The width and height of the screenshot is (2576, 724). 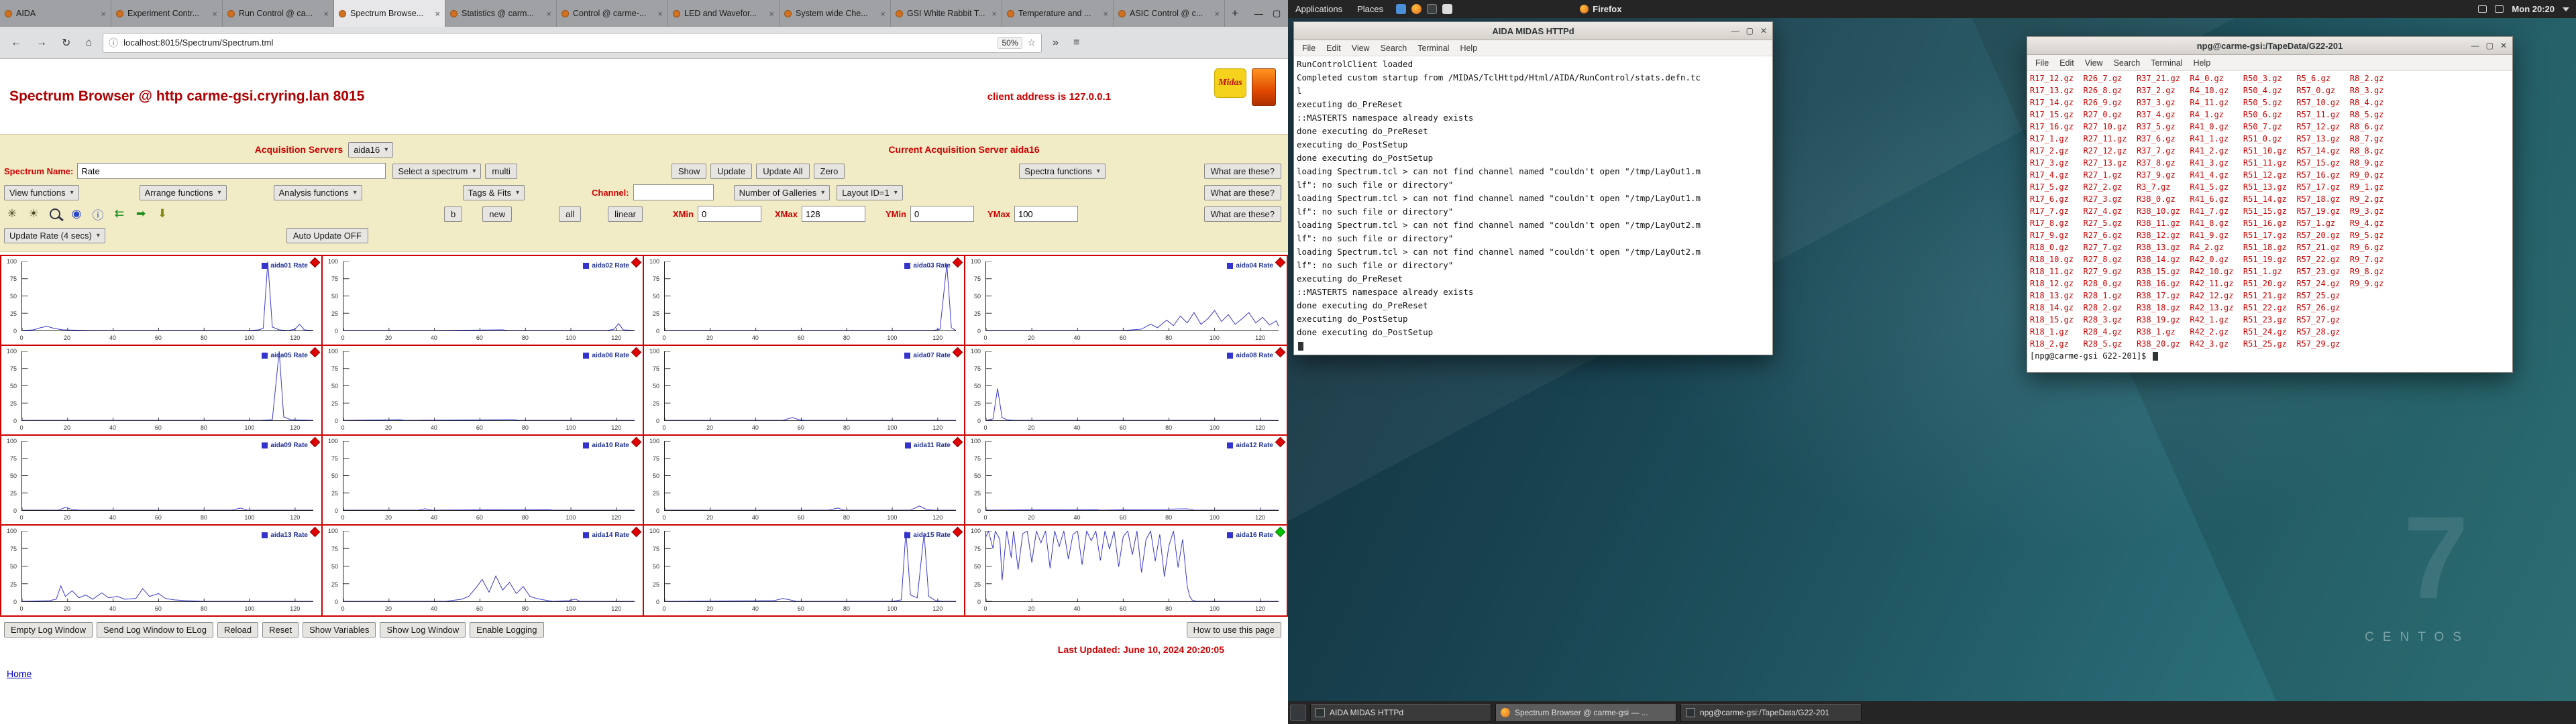 I want to click on places-menu: Places, so click(x=1370, y=9).